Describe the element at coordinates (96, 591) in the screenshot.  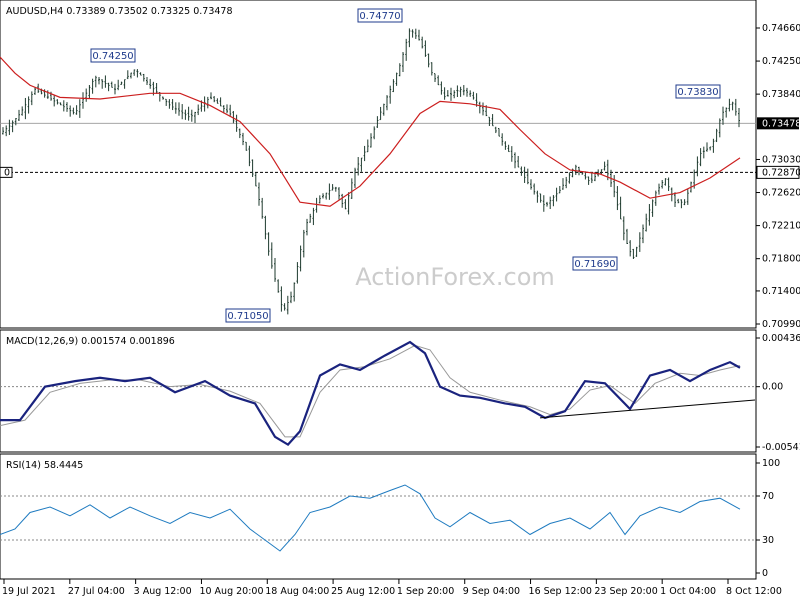
I see `time-tick-label: 27 Jul 04:00` at that location.